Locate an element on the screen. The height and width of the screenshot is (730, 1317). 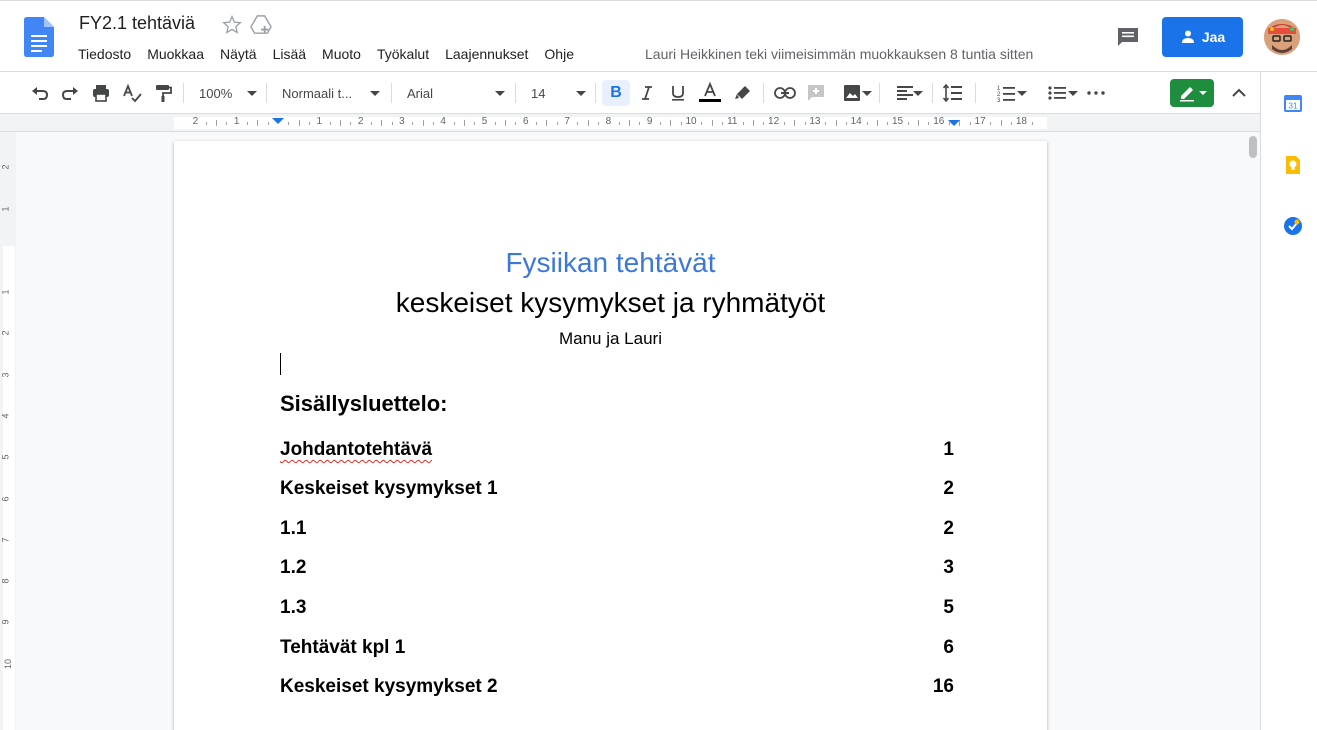
numbered-list-icon: 123 is located at coordinates (1006, 94).